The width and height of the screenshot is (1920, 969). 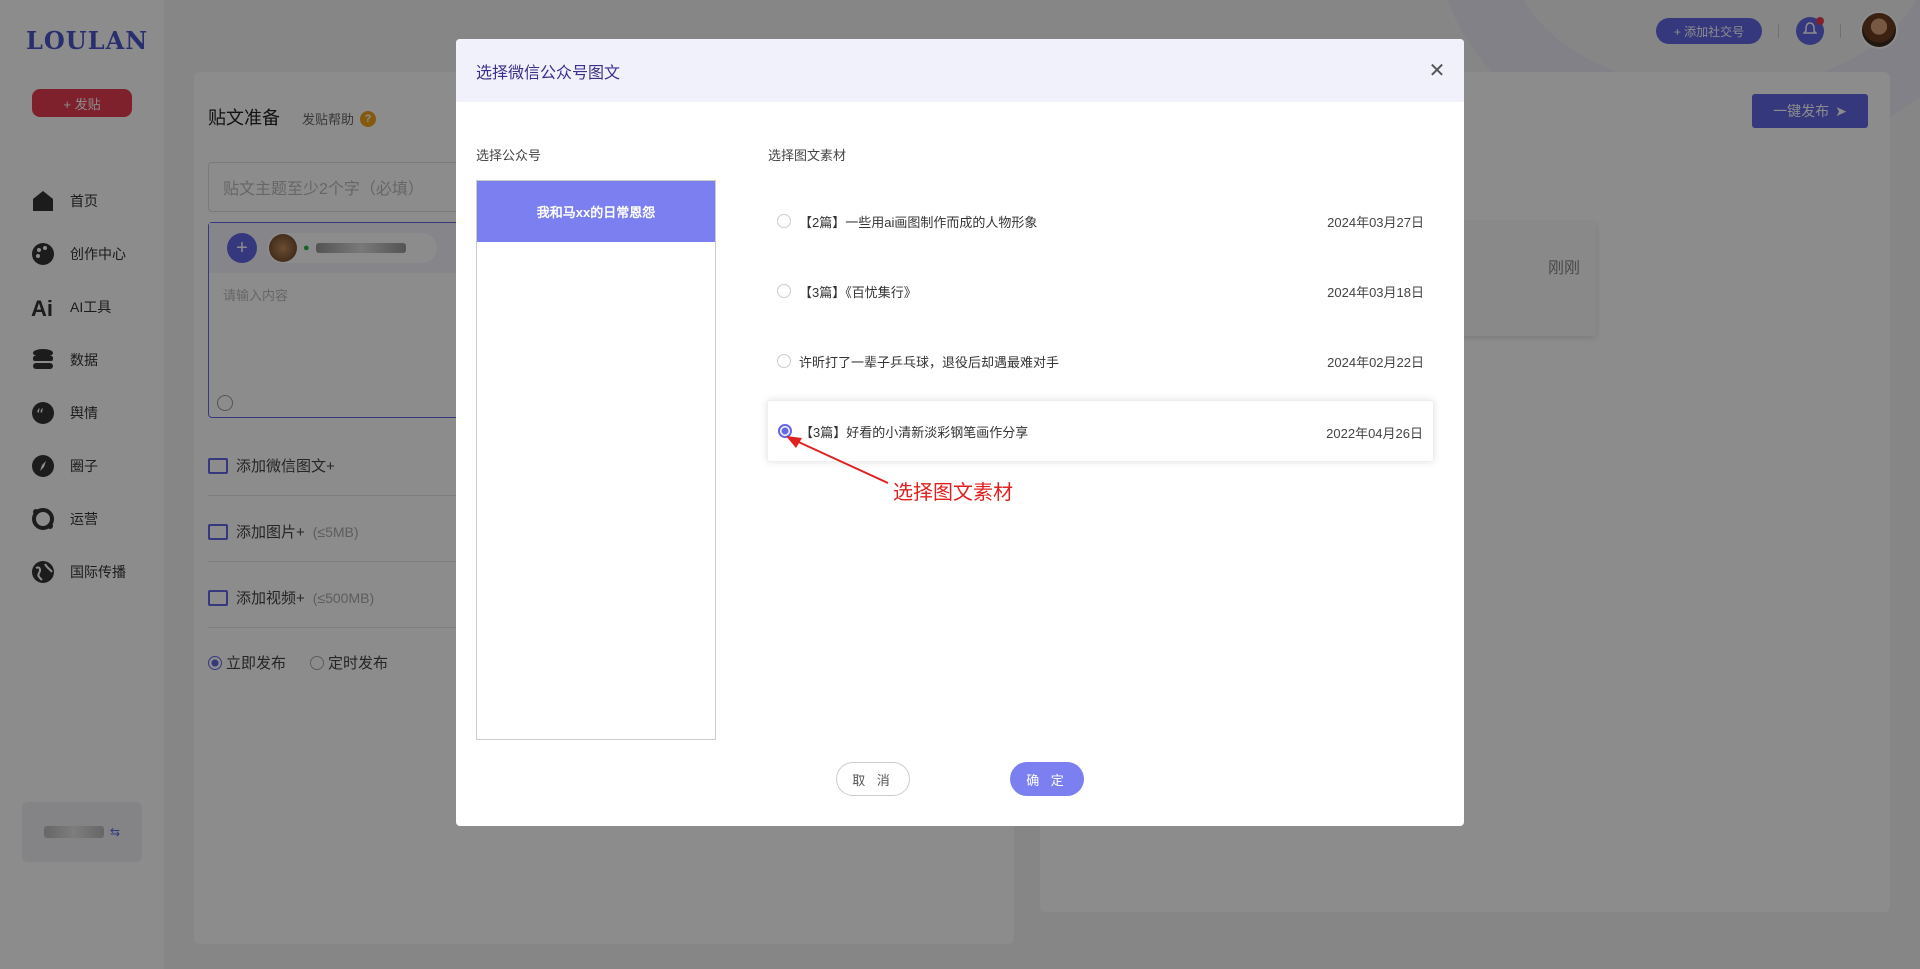 What do you see at coordinates (873, 779) in the screenshot?
I see `cancel-button: 取 消` at bounding box center [873, 779].